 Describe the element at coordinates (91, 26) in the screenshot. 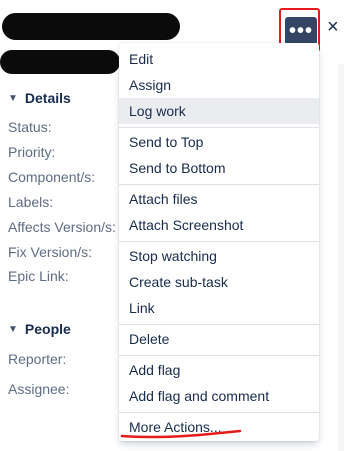

I see `redacted-title` at that location.